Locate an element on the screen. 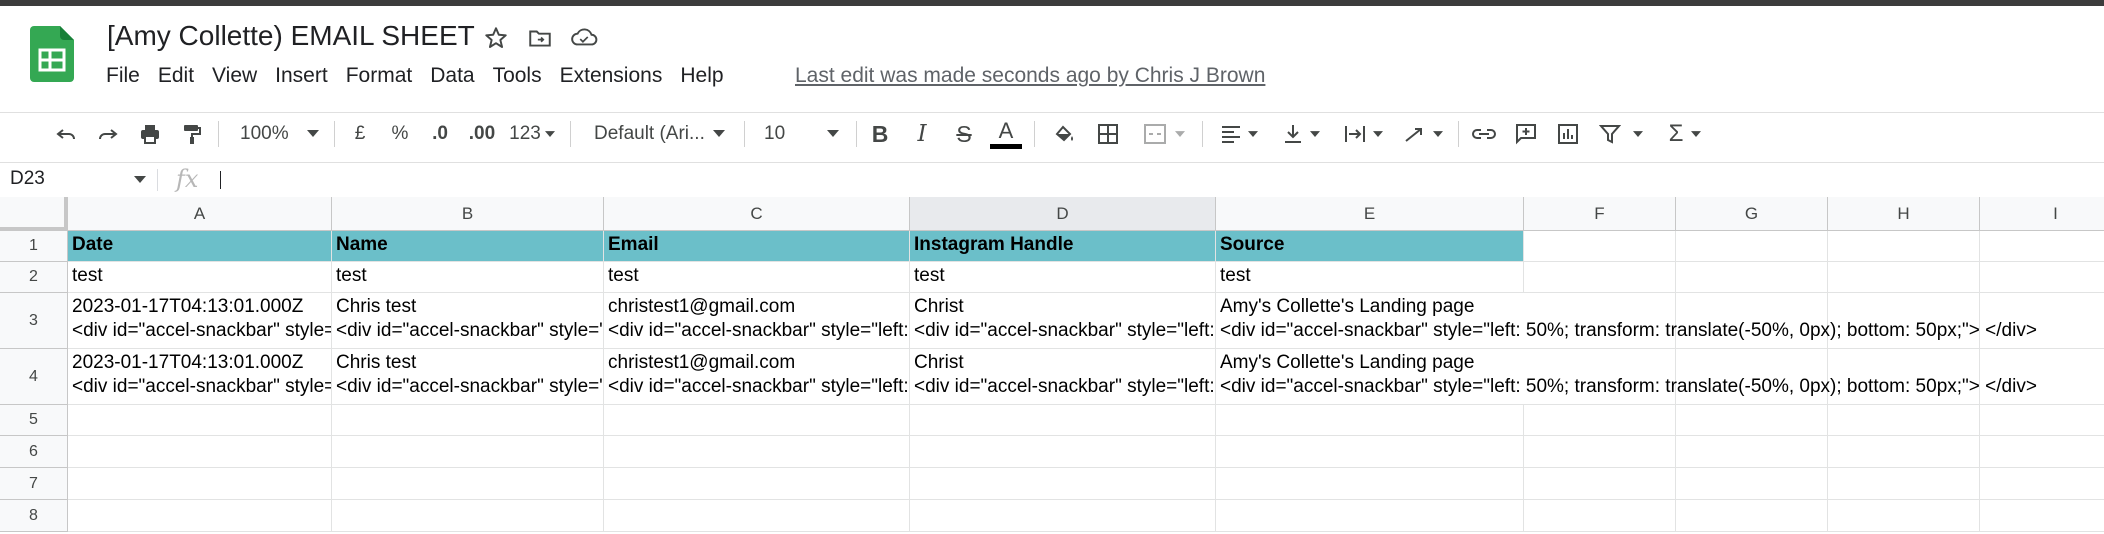  formula-input is located at coordinates (220, 180).